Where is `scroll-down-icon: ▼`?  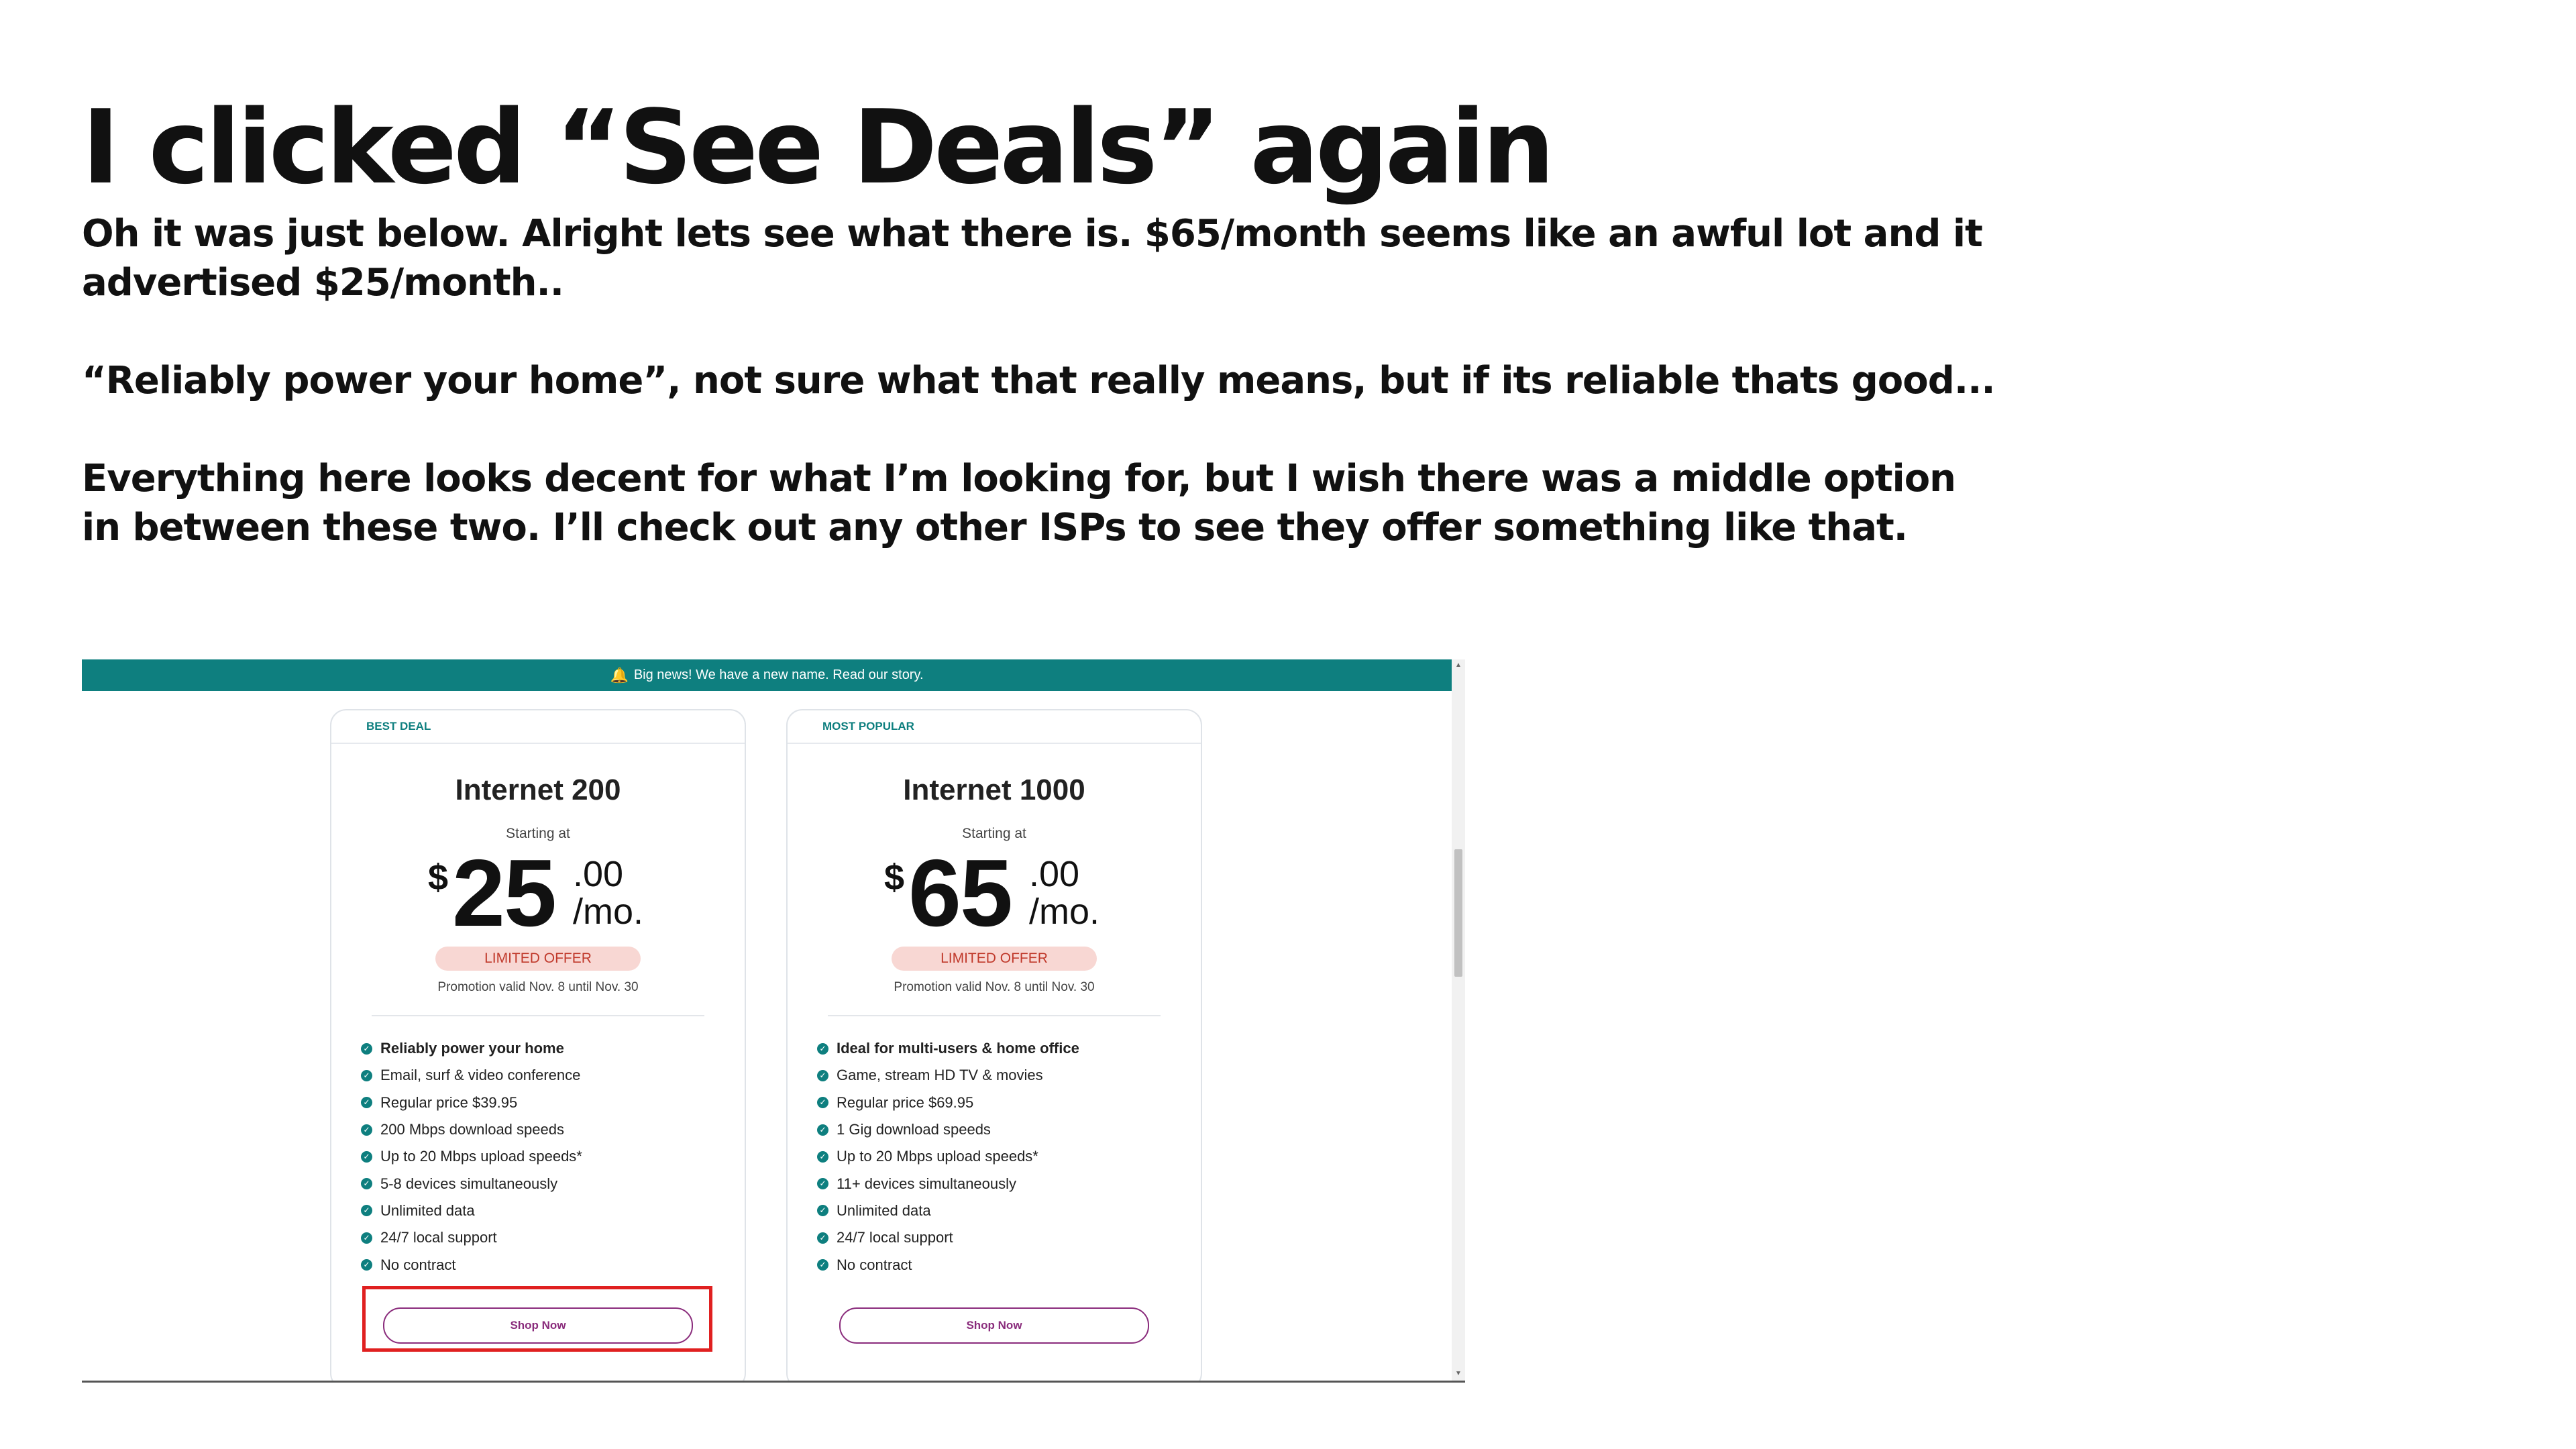
scroll-down-icon: ▼ is located at coordinates (1458, 1374).